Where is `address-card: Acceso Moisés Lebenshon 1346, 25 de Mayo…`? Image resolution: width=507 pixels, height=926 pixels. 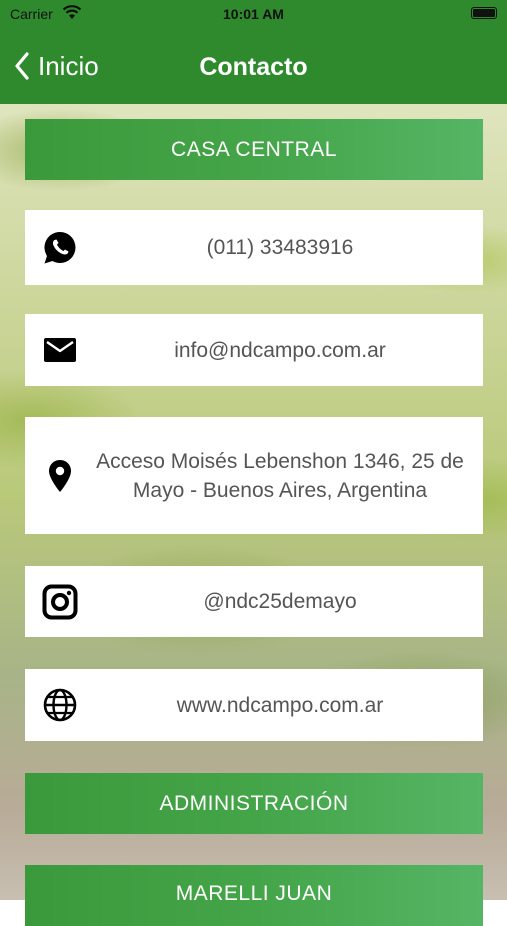 address-card: Acceso Moisés Lebenshon 1346, 25 de Mayo… is located at coordinates (254, 475).